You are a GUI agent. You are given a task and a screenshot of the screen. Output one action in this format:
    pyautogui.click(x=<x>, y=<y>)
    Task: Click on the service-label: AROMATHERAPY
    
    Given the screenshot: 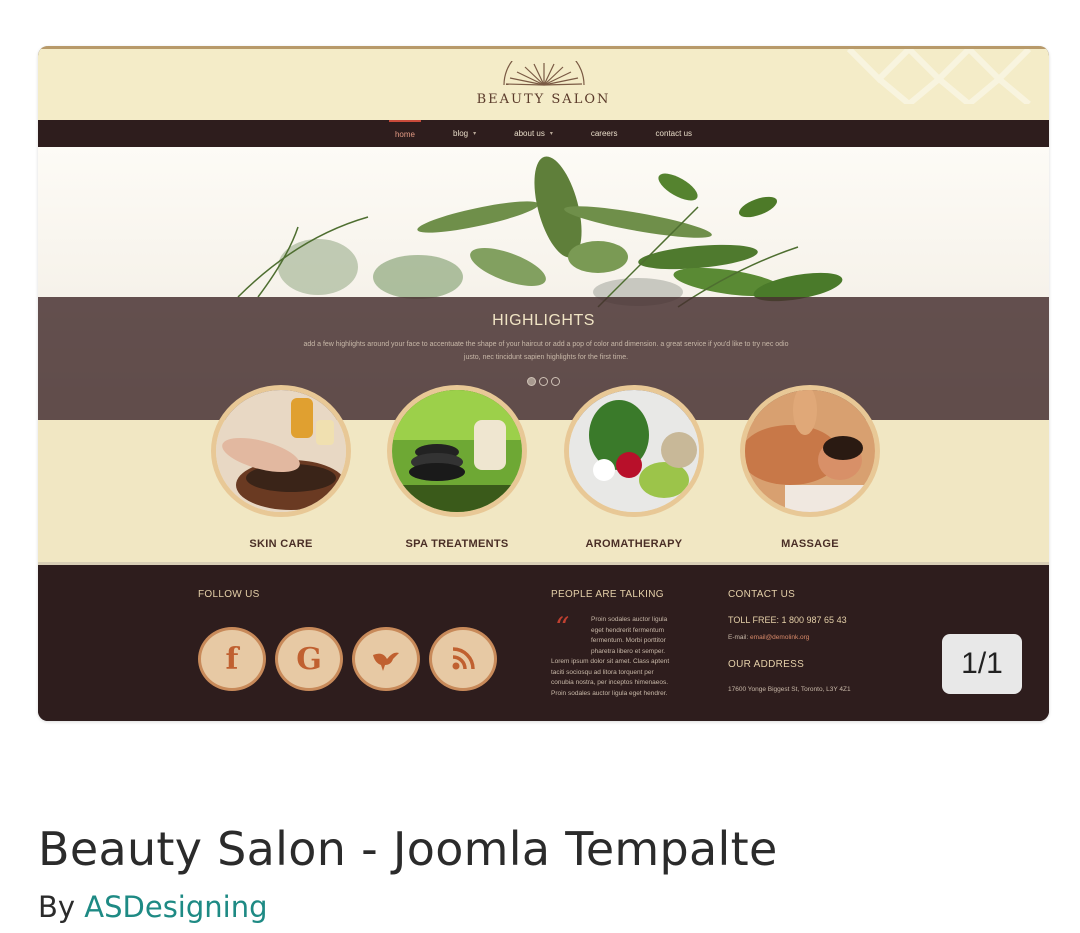 What is the action you would take?
    pyautogui.click(x=634, y=544)
    